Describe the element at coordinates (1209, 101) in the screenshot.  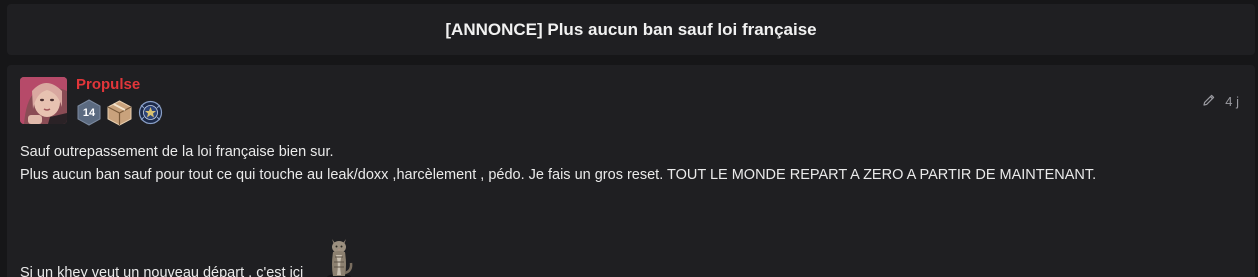
I see `pencil-icon` at that location.